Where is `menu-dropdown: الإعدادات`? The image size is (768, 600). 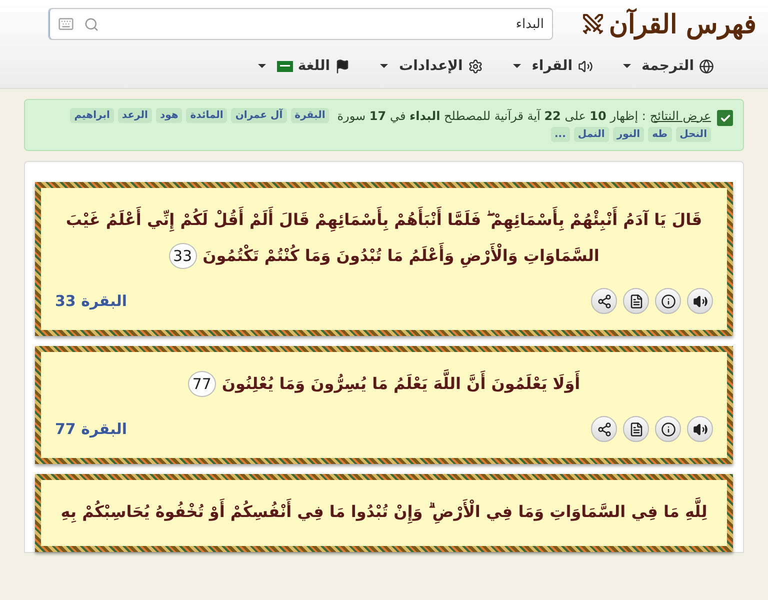
menu-dropdown: الإعدادات is located at coordinates (431, 66).